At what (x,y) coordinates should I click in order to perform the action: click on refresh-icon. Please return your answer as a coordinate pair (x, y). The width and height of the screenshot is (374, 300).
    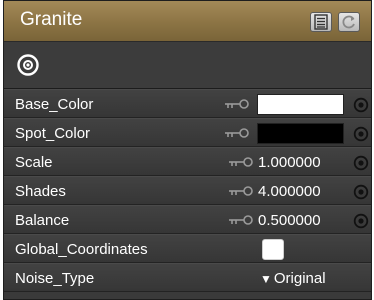
    Looking at the image, I should click on (348, 22).